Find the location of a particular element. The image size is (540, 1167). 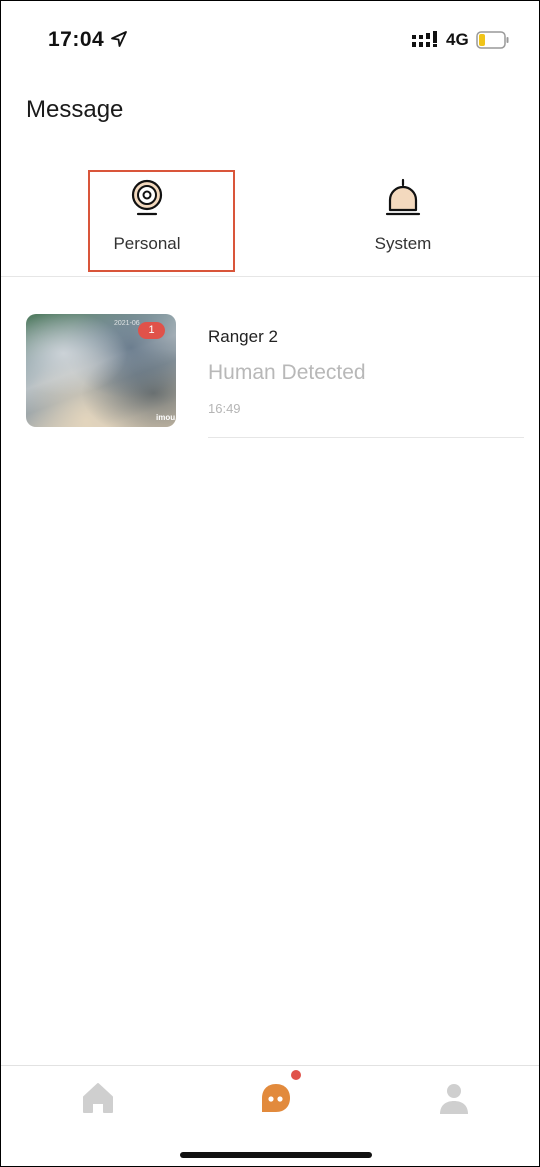

bottom-nav is located at coordinates (270, 1116).